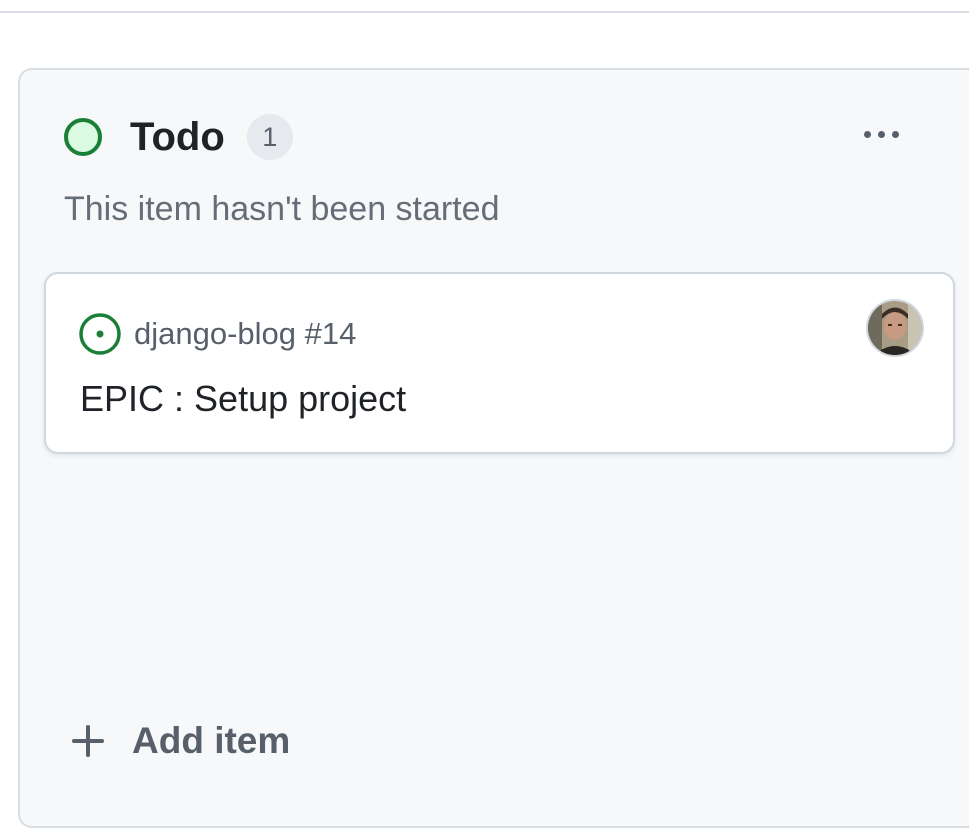  What do you see at coordinates (867, 134) in the screenshot?
I see `kebab-horizontal-icon` at bounding box center [867, 134].